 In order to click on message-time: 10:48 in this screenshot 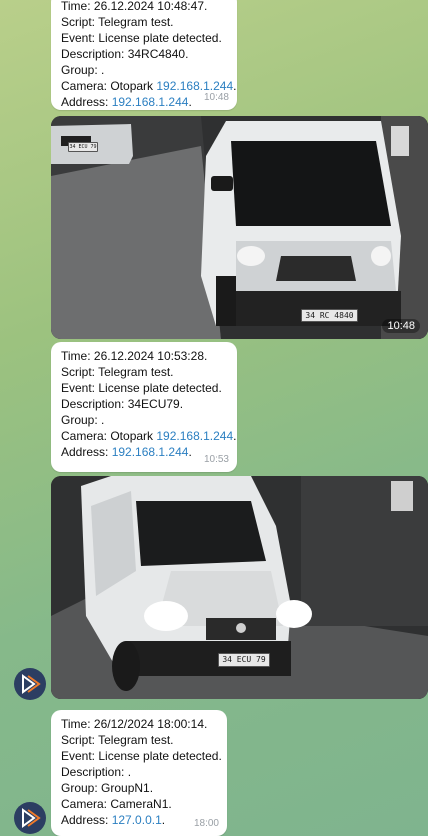, I will do `click(216, 97)`.